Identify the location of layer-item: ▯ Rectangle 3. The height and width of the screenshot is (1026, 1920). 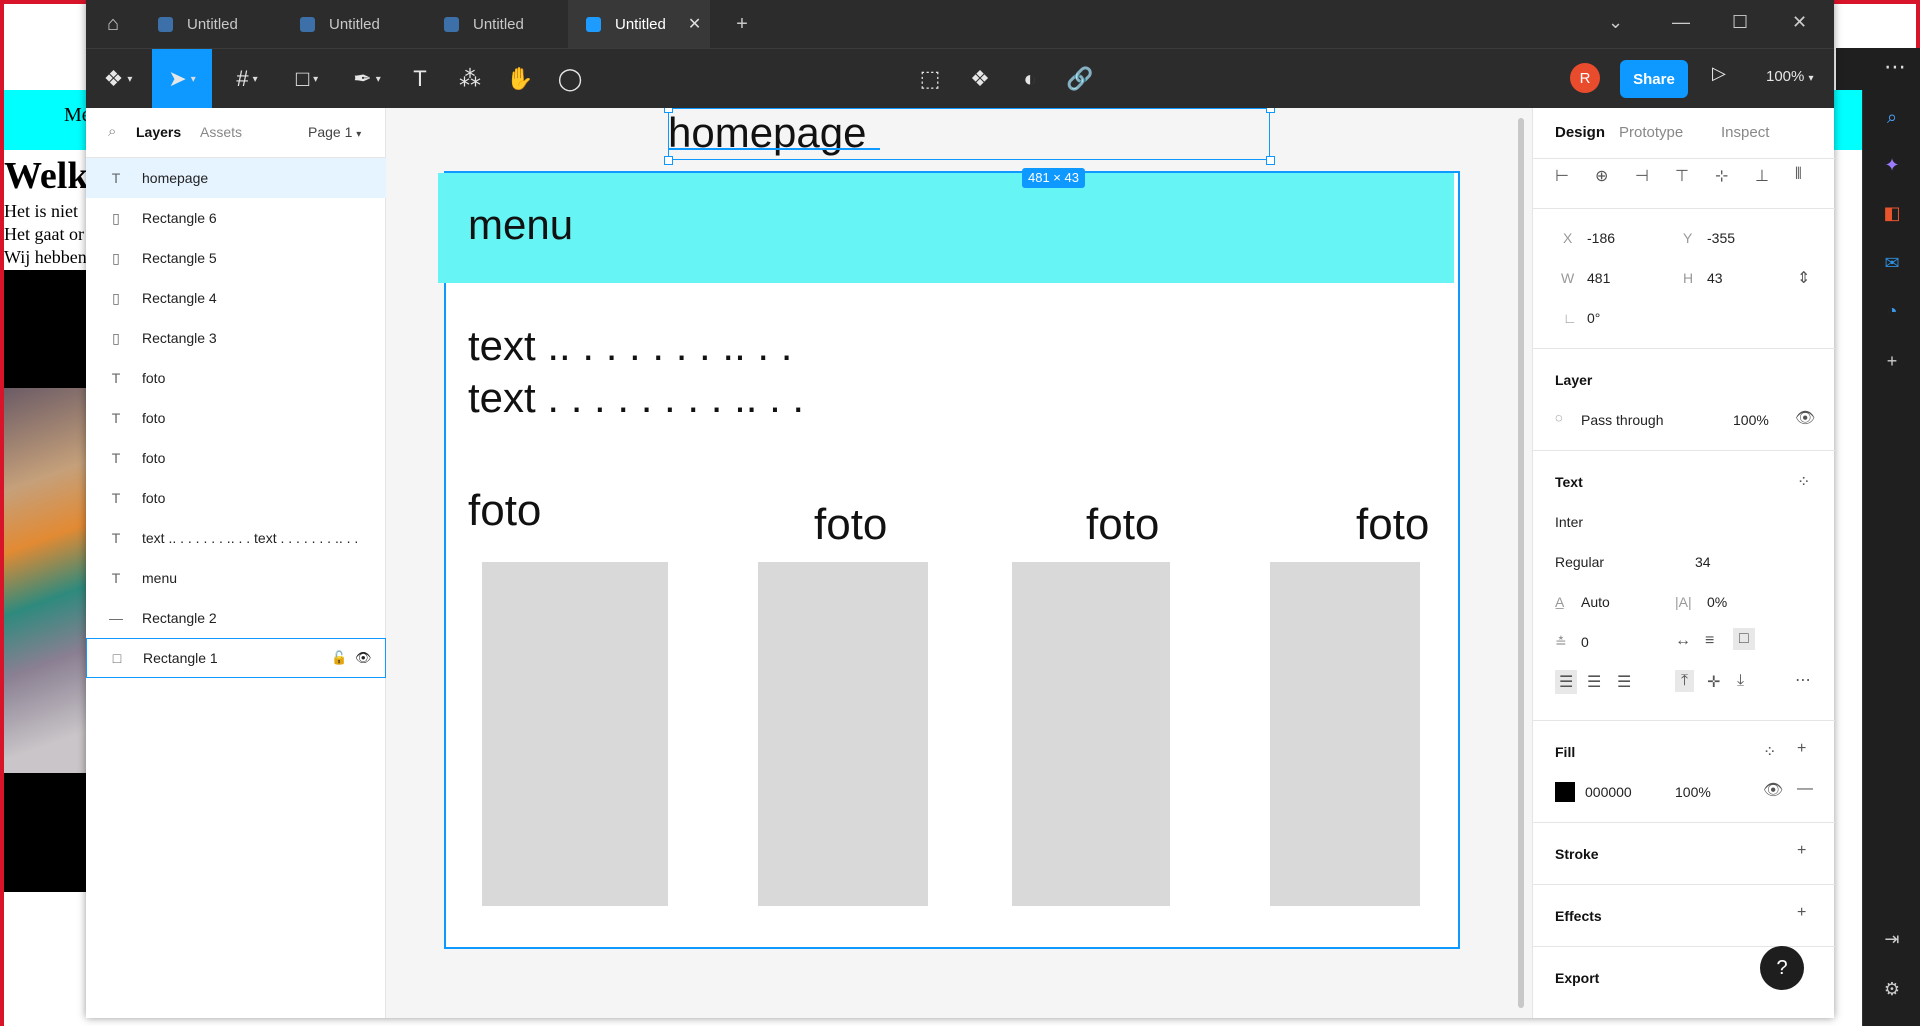
(236, 338).